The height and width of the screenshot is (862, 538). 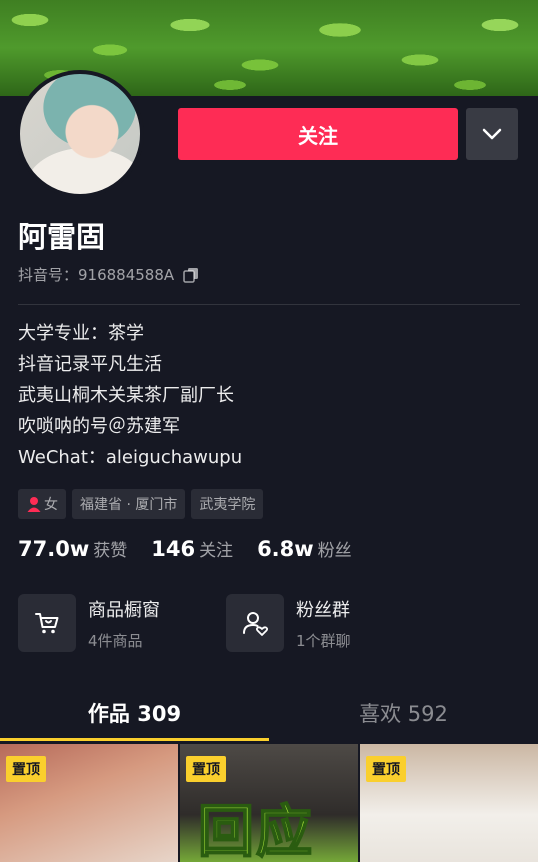 I want to click on shop-window-count: 4件商品, so click(x=115, y=640).